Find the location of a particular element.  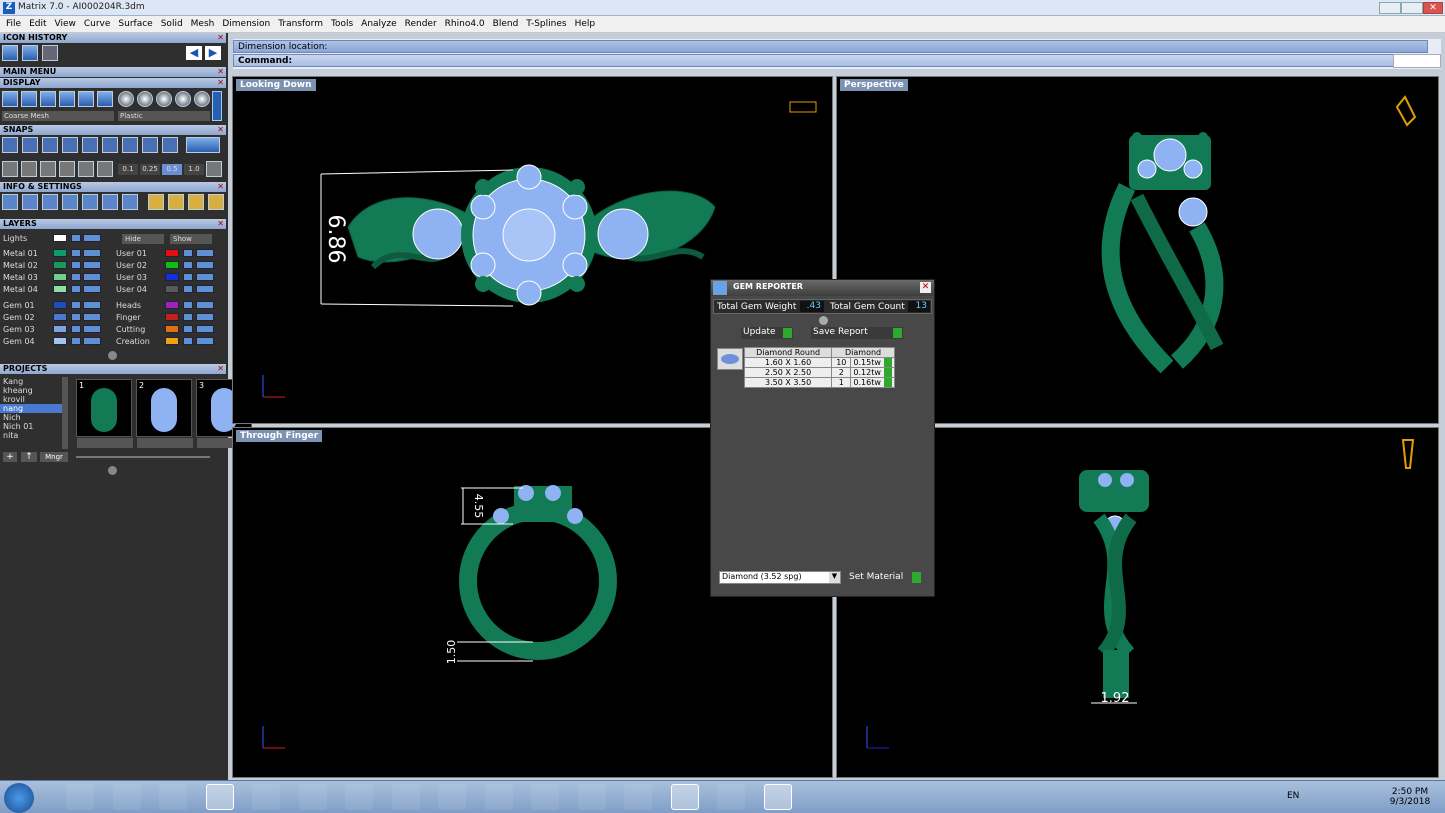

project-item: krovil is located at coordinates (31, 399).